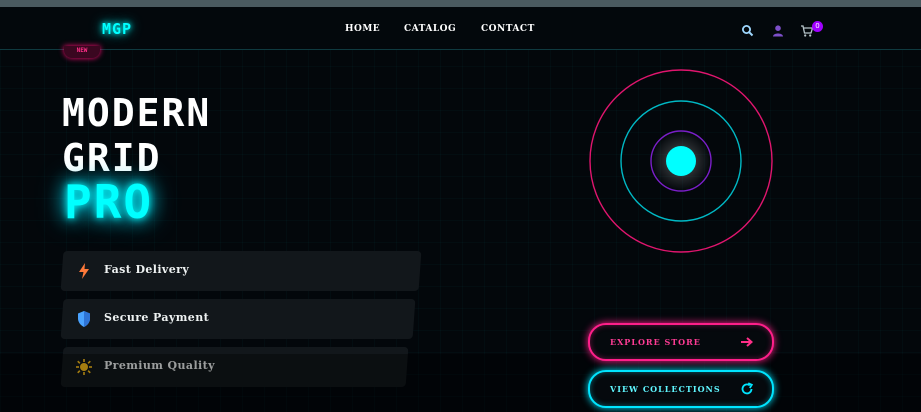  What do you see at coordinates (430, 29) in the screenshot?
I see `nav-catalog-link: CATALOG` at bounding box center [430, 29].